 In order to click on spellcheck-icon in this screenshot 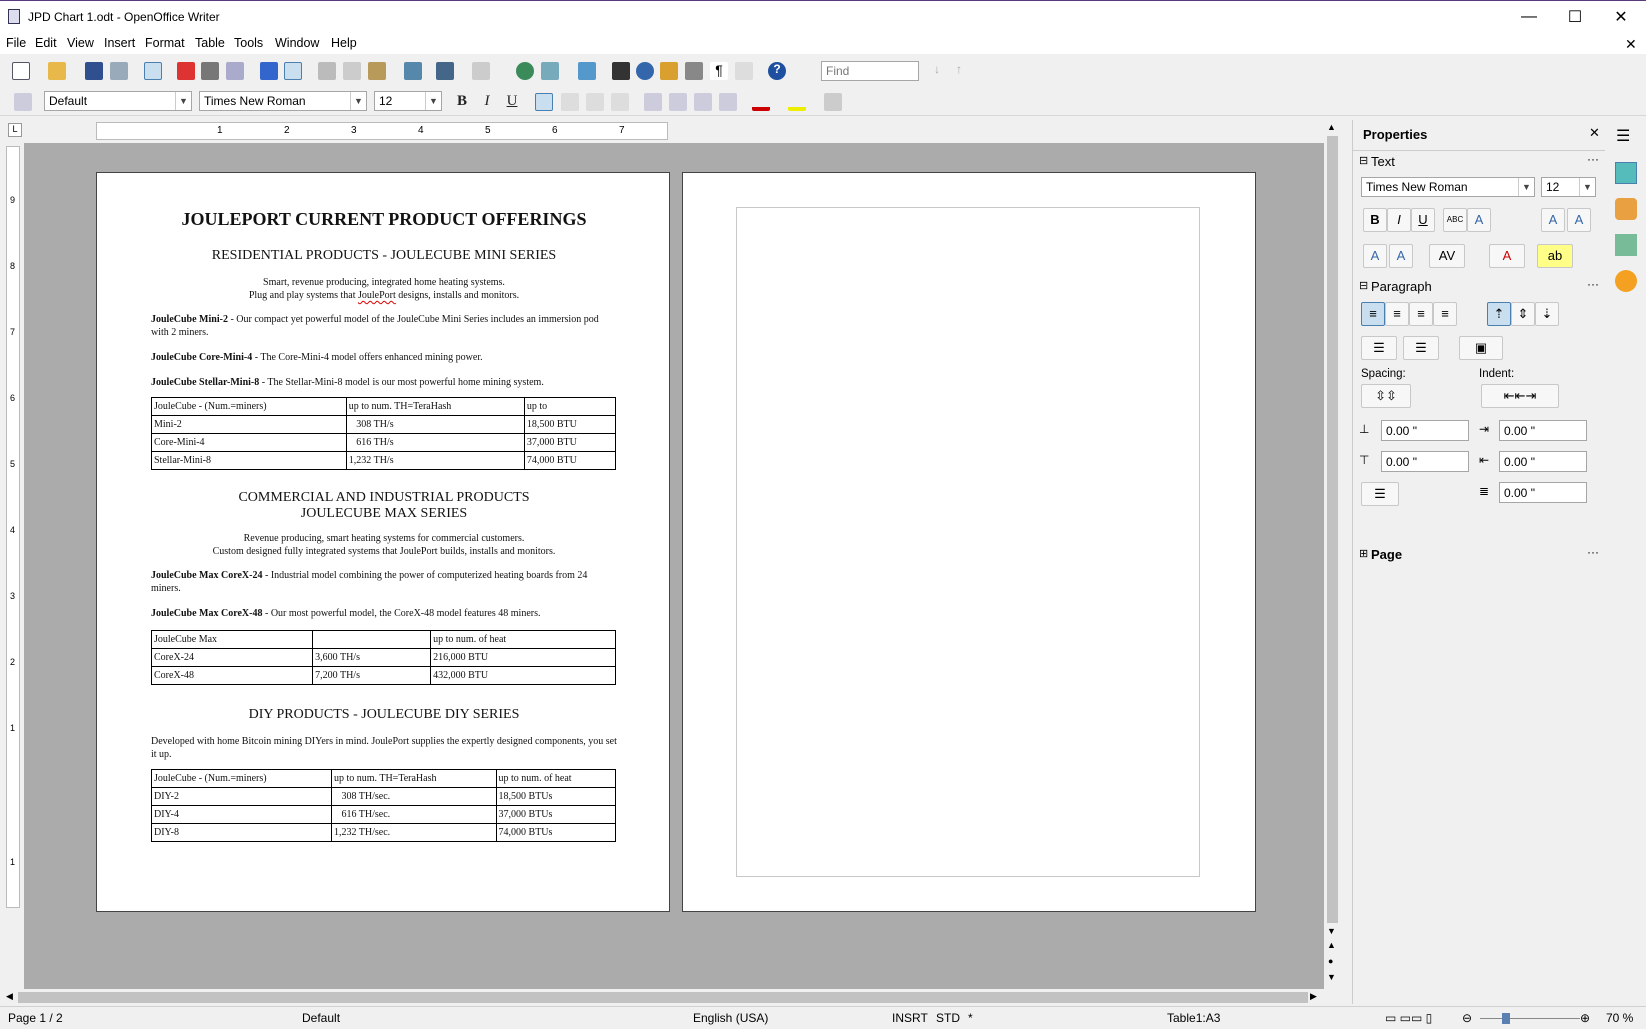, I will do `click(269, 71)`.